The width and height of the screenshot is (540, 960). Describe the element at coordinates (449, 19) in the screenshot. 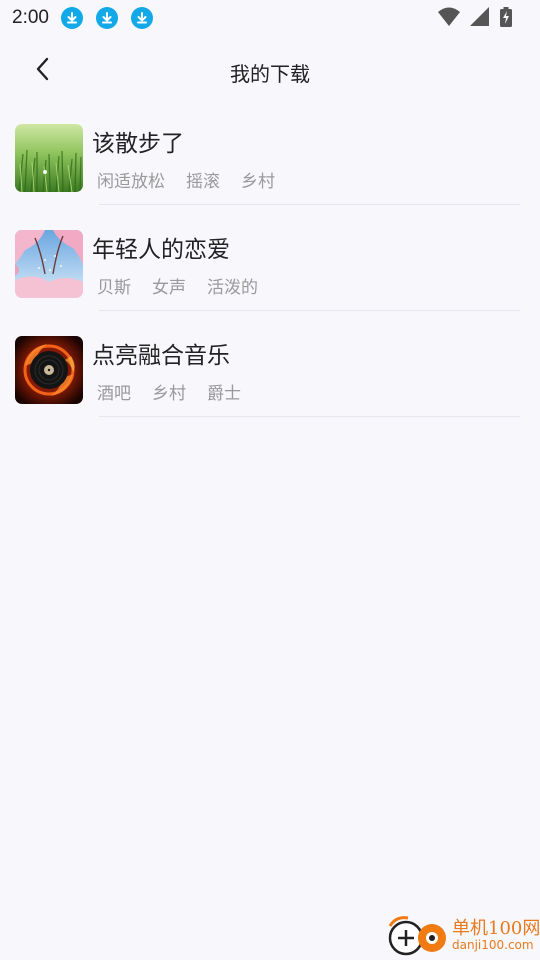

I see `wifi-icon` at that location.